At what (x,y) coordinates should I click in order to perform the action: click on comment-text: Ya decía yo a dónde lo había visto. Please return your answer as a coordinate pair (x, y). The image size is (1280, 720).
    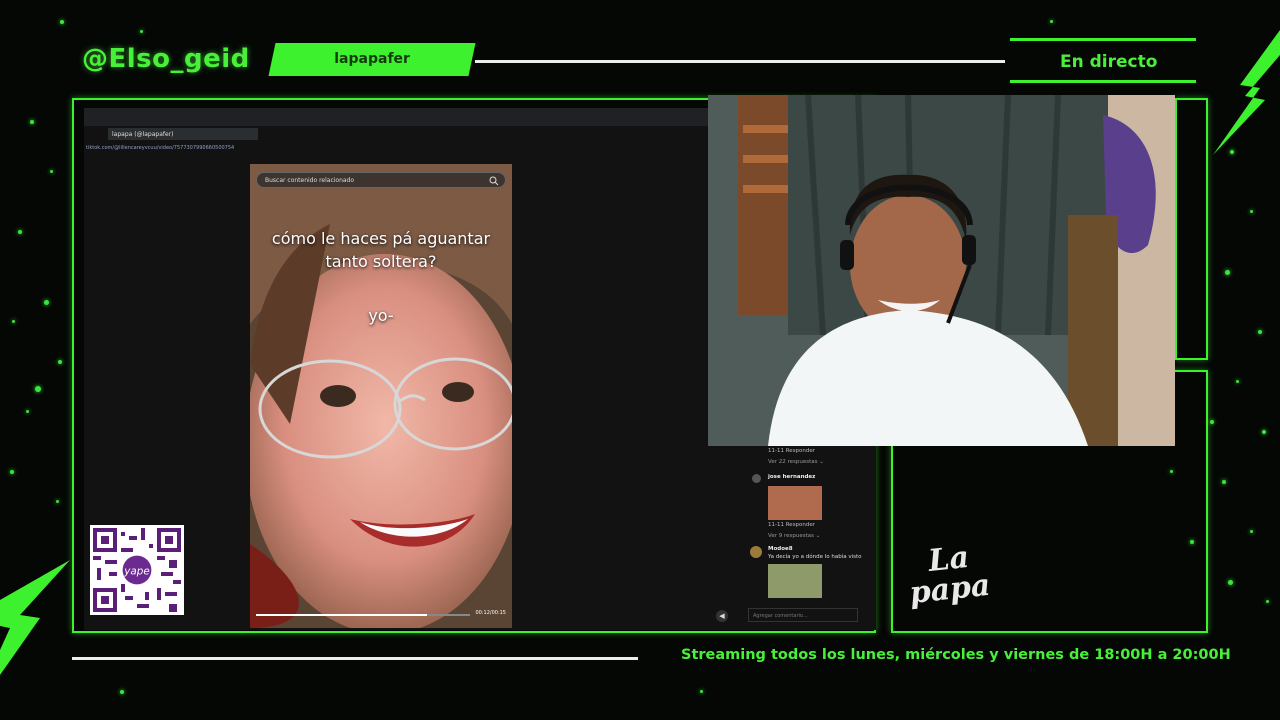
    Looking at the image, I should click on (815, 557).